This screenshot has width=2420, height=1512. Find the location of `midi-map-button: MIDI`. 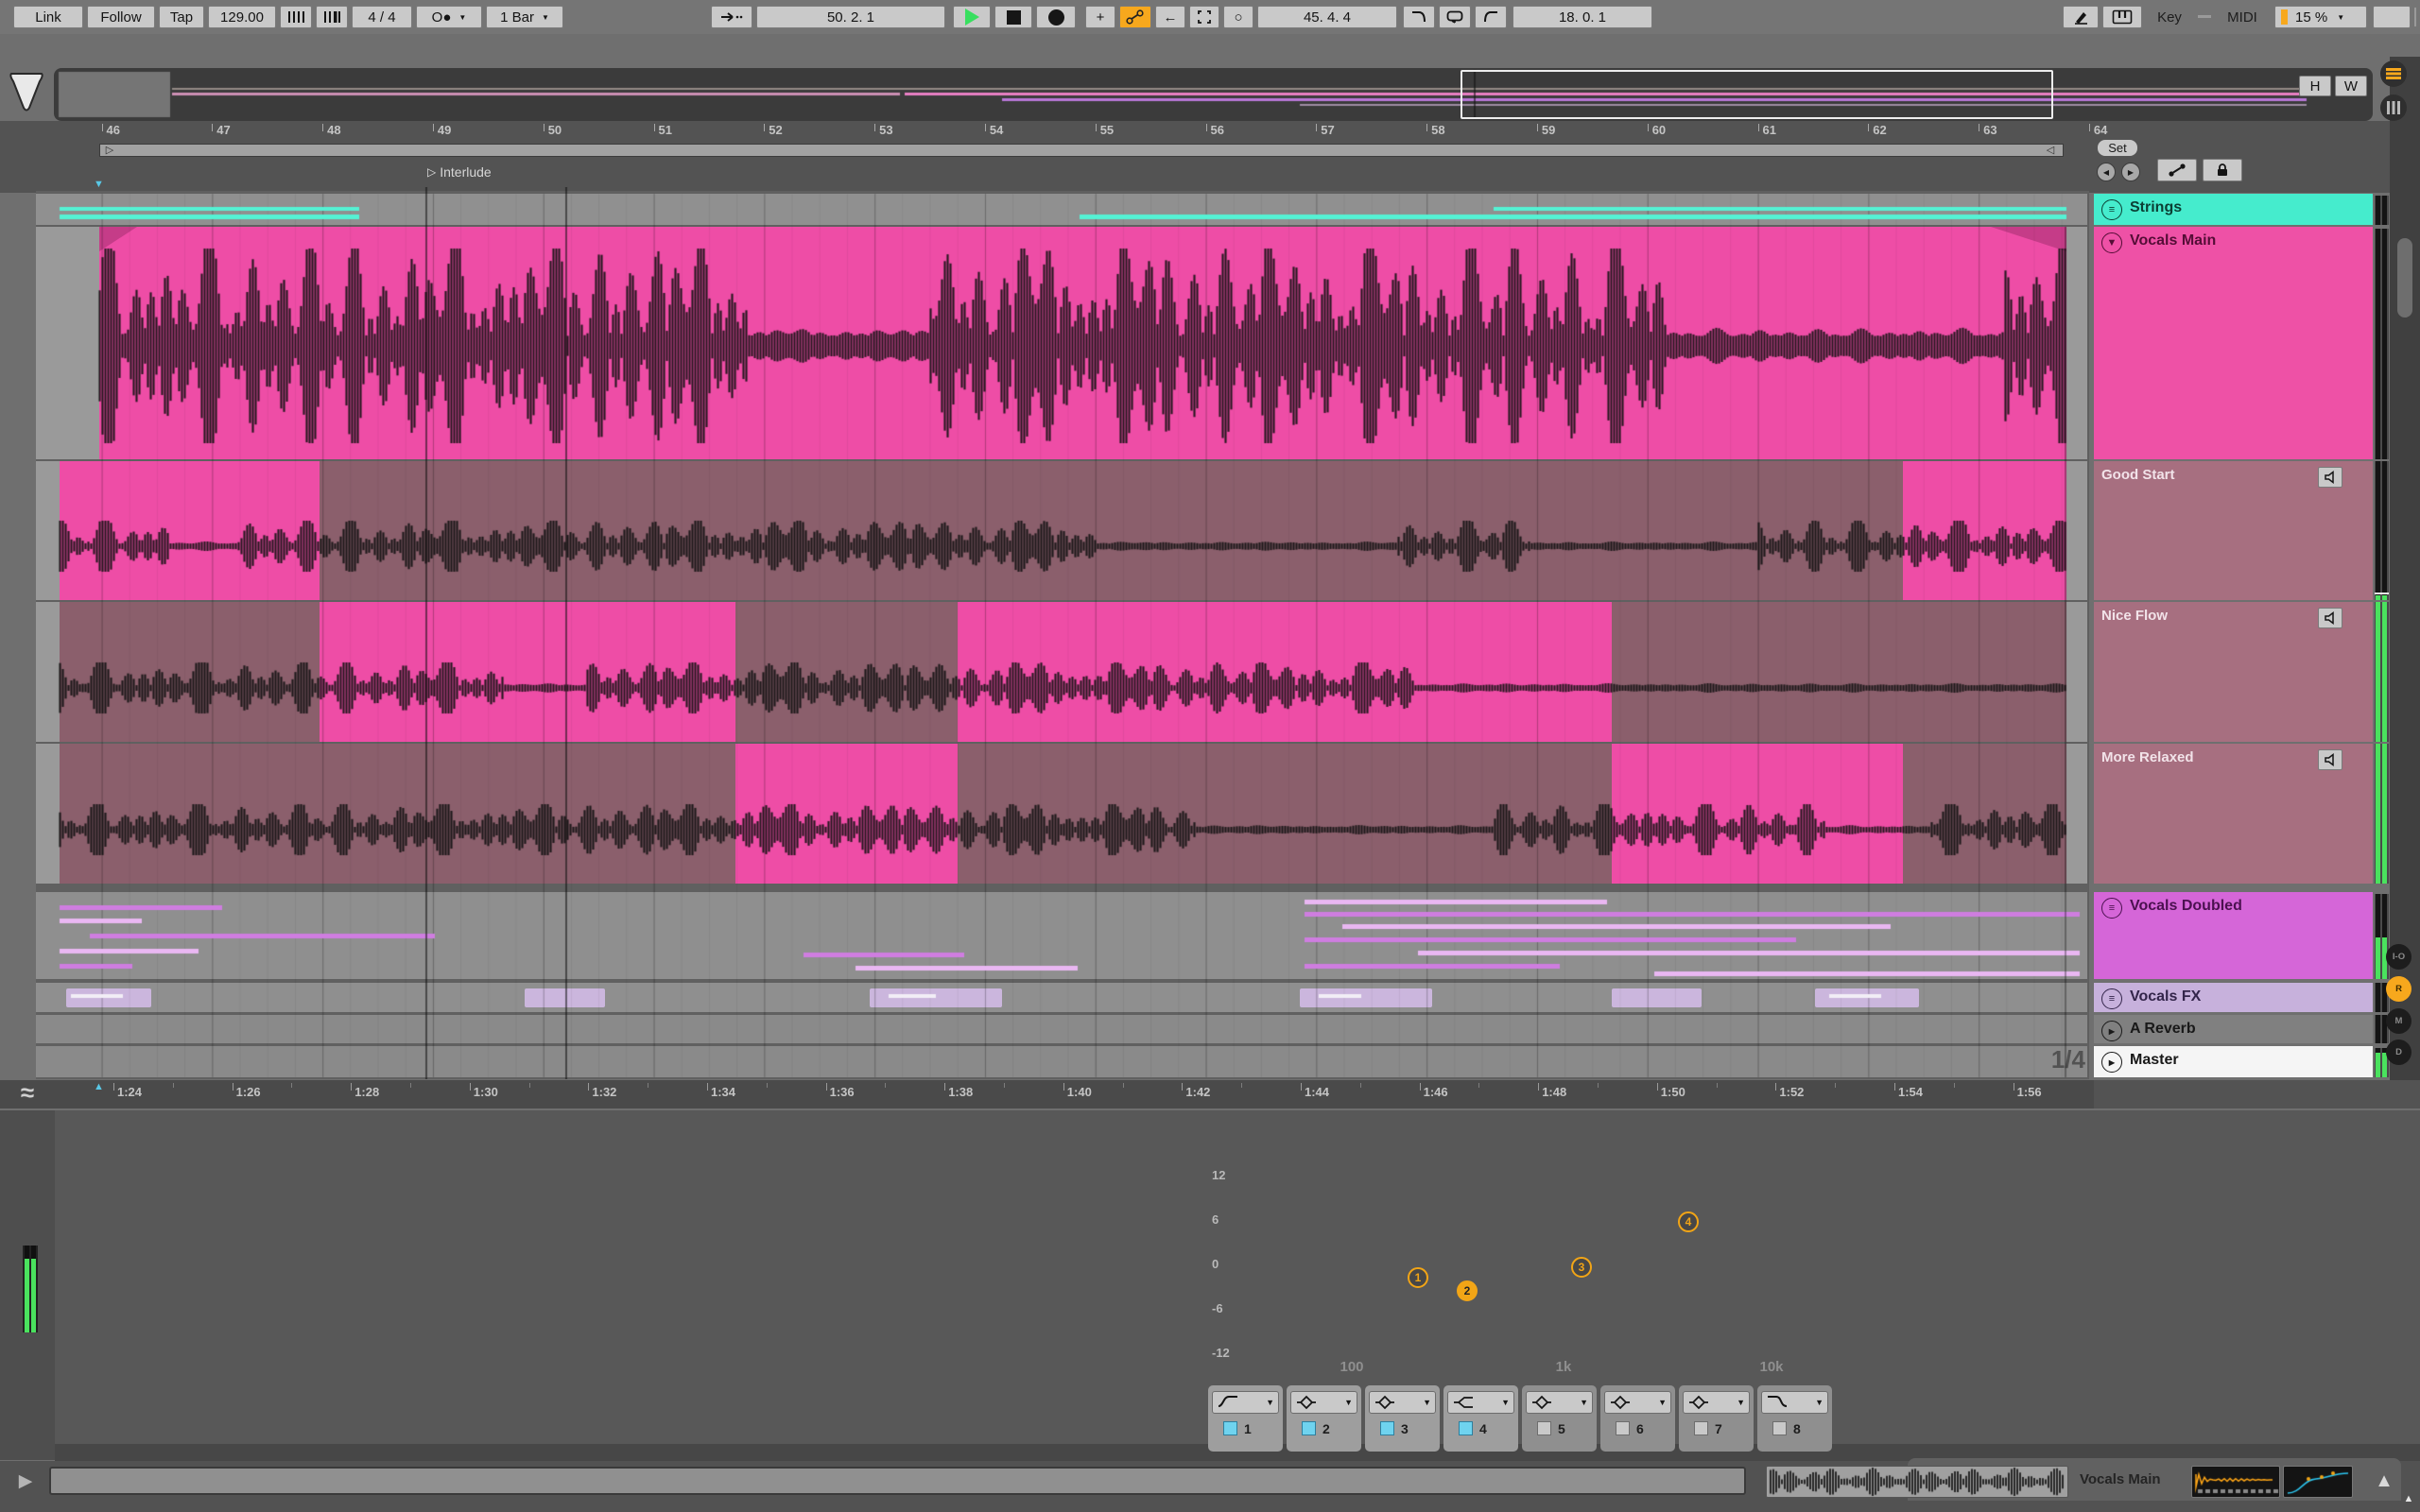

midi-map-button: MIDI is located at coordinates (2242, 17).